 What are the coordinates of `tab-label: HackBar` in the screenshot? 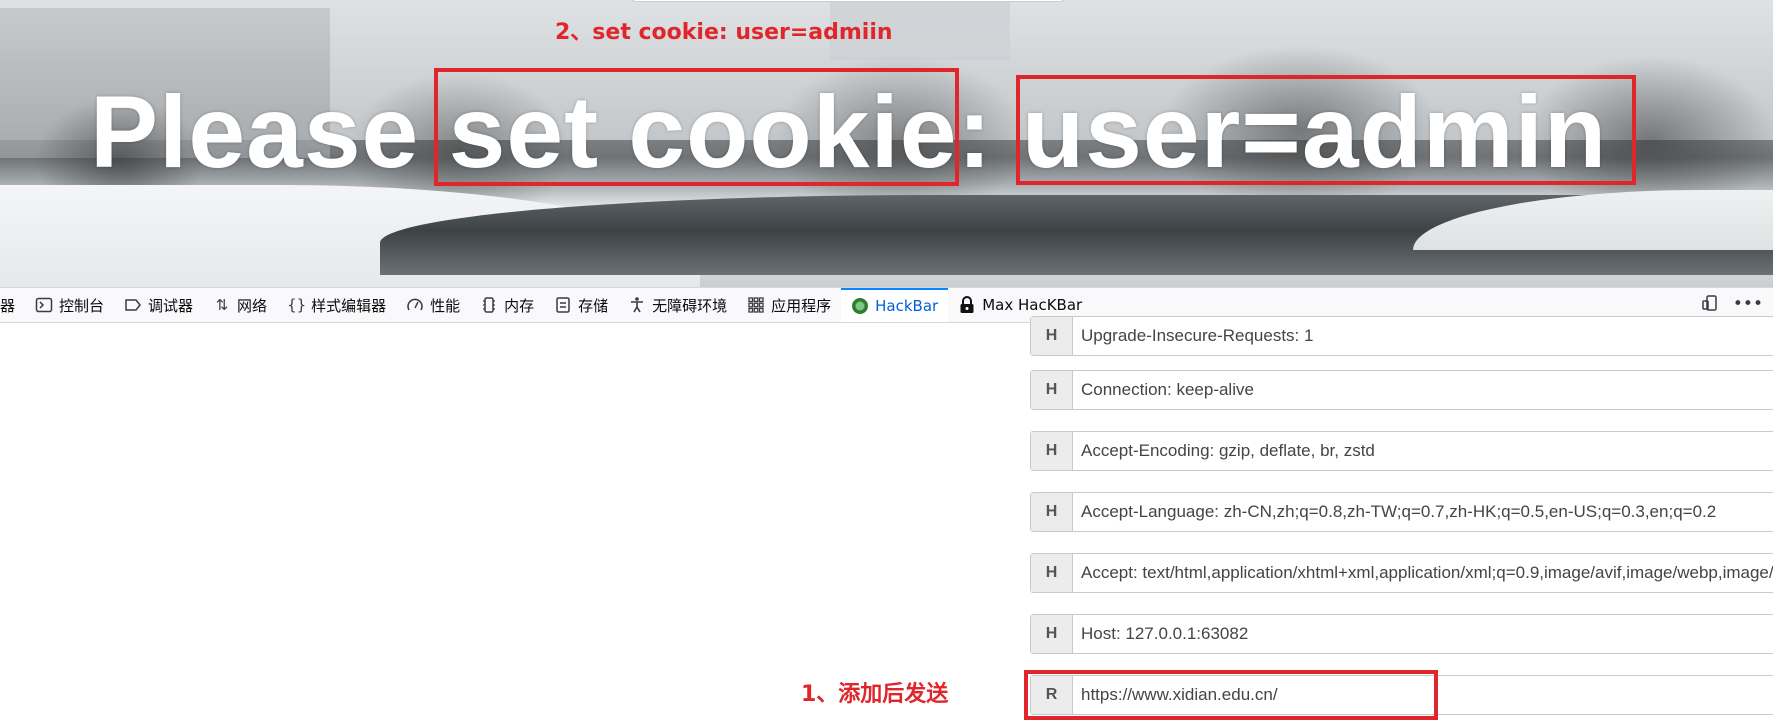 It's located at (907, 306).